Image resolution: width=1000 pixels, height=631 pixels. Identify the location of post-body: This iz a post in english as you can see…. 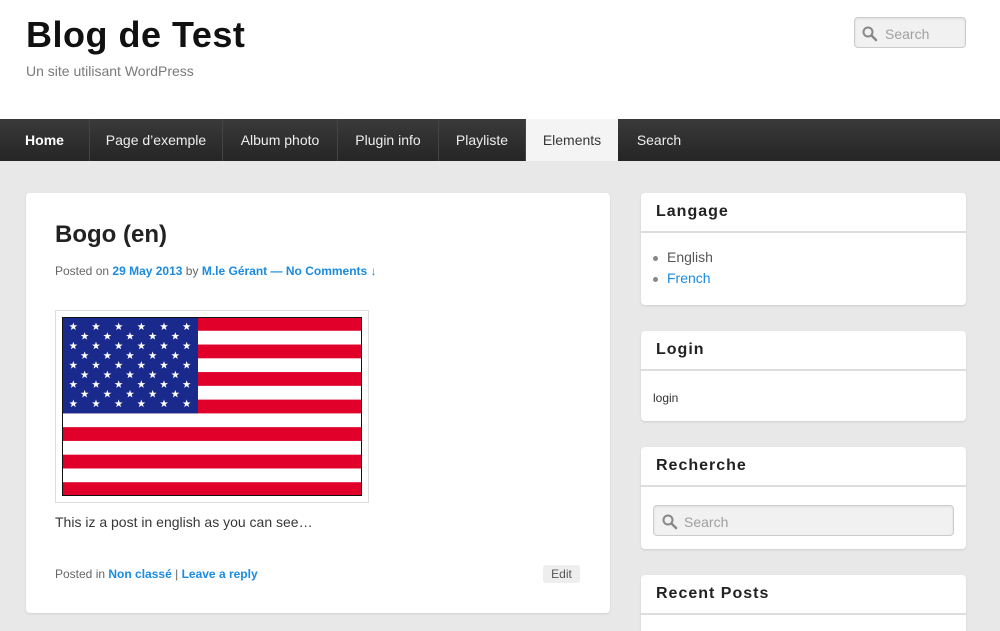
(184, 522).